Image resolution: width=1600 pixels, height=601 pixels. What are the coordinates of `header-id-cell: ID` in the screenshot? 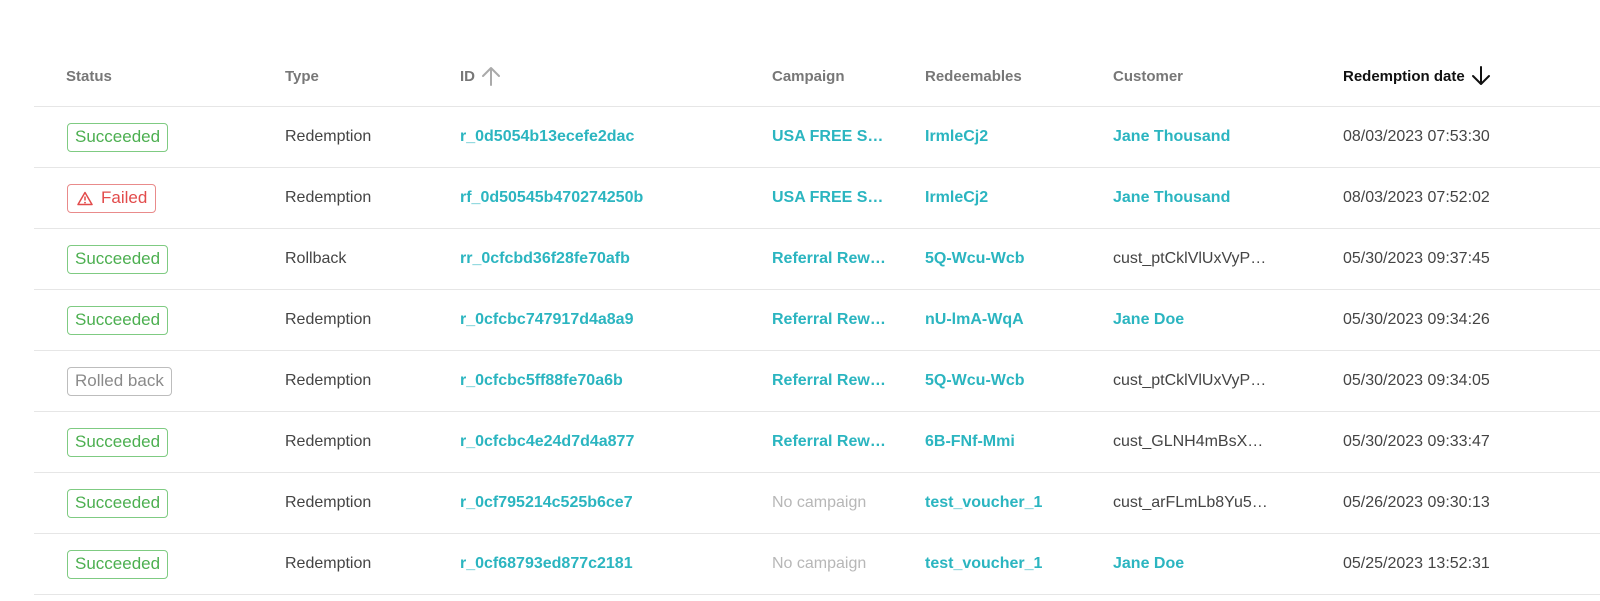 It's located at (605, 76).